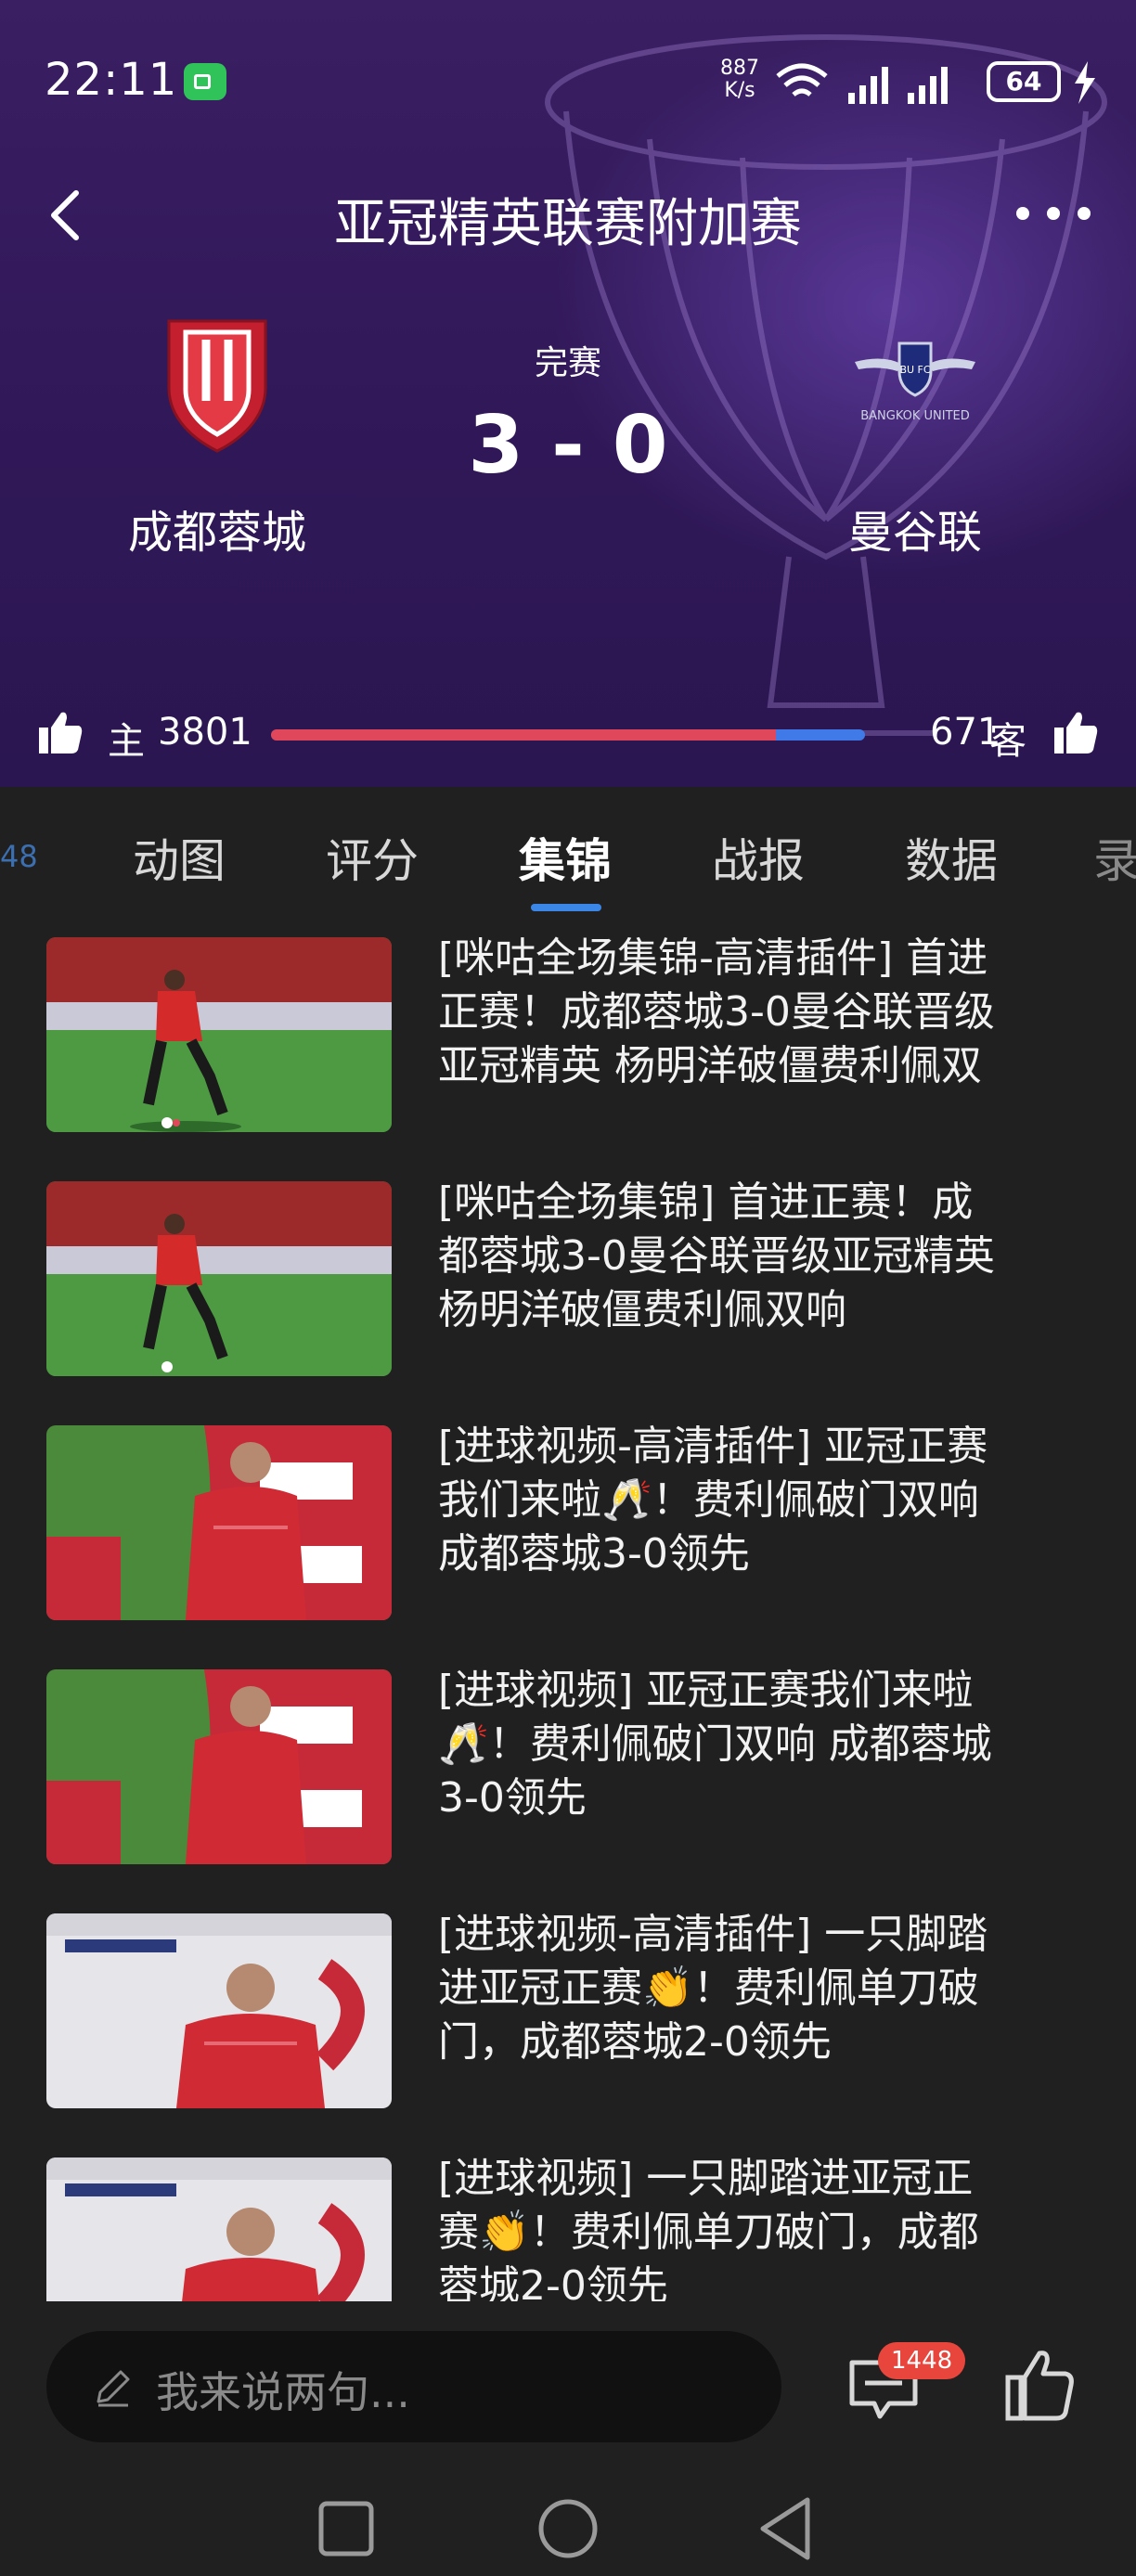  What do you see at coordinates (567, 363) in the screenshot?
I see `match-status: 完赛` at bounding box center [567, 363].